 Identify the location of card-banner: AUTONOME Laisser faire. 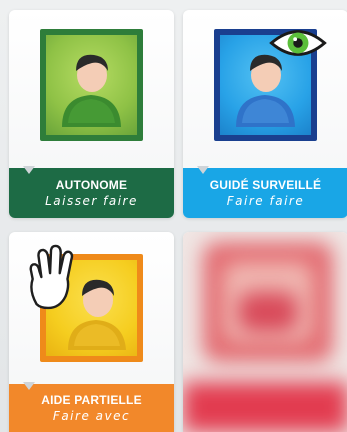
(91, 192).